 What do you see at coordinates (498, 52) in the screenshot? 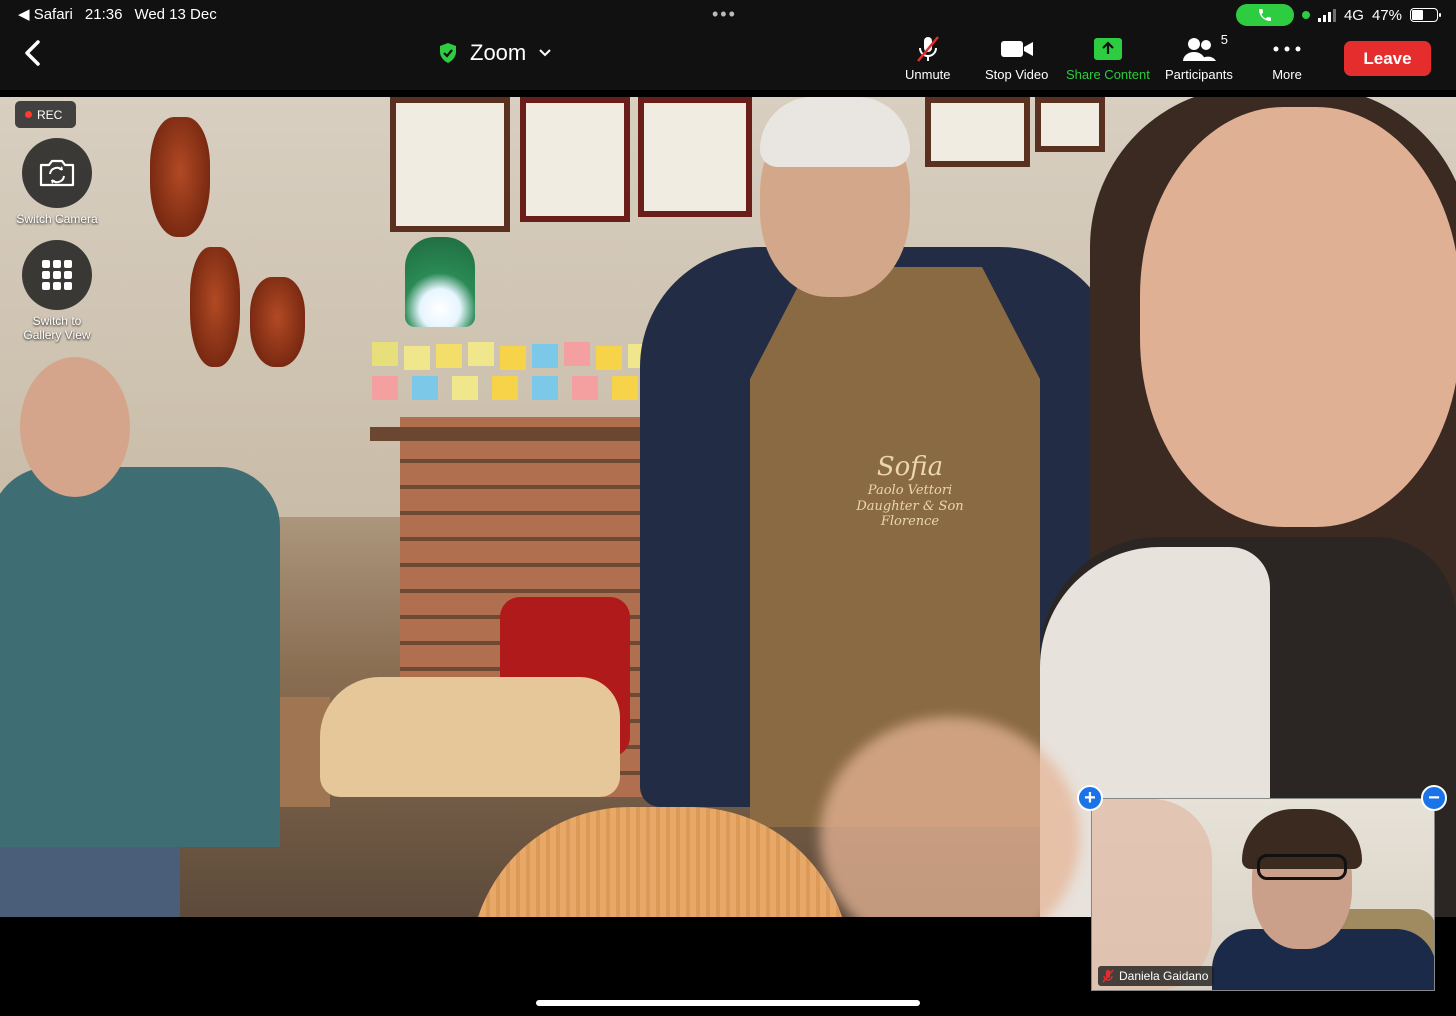
I see `meeting-title: Zoom` at bounding box center [498, 52].